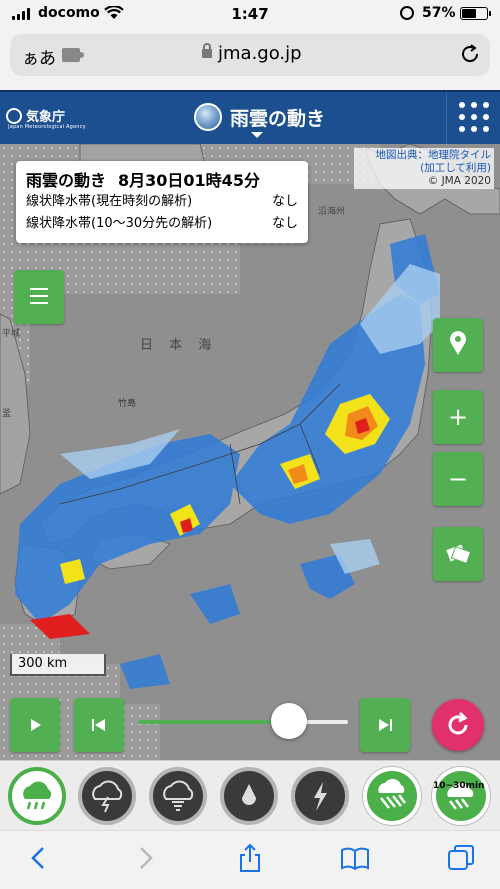  What do you see at coordinates (473, 118) in the screenshot?
I see `main-menu-button` at bounding box center [473, 118].